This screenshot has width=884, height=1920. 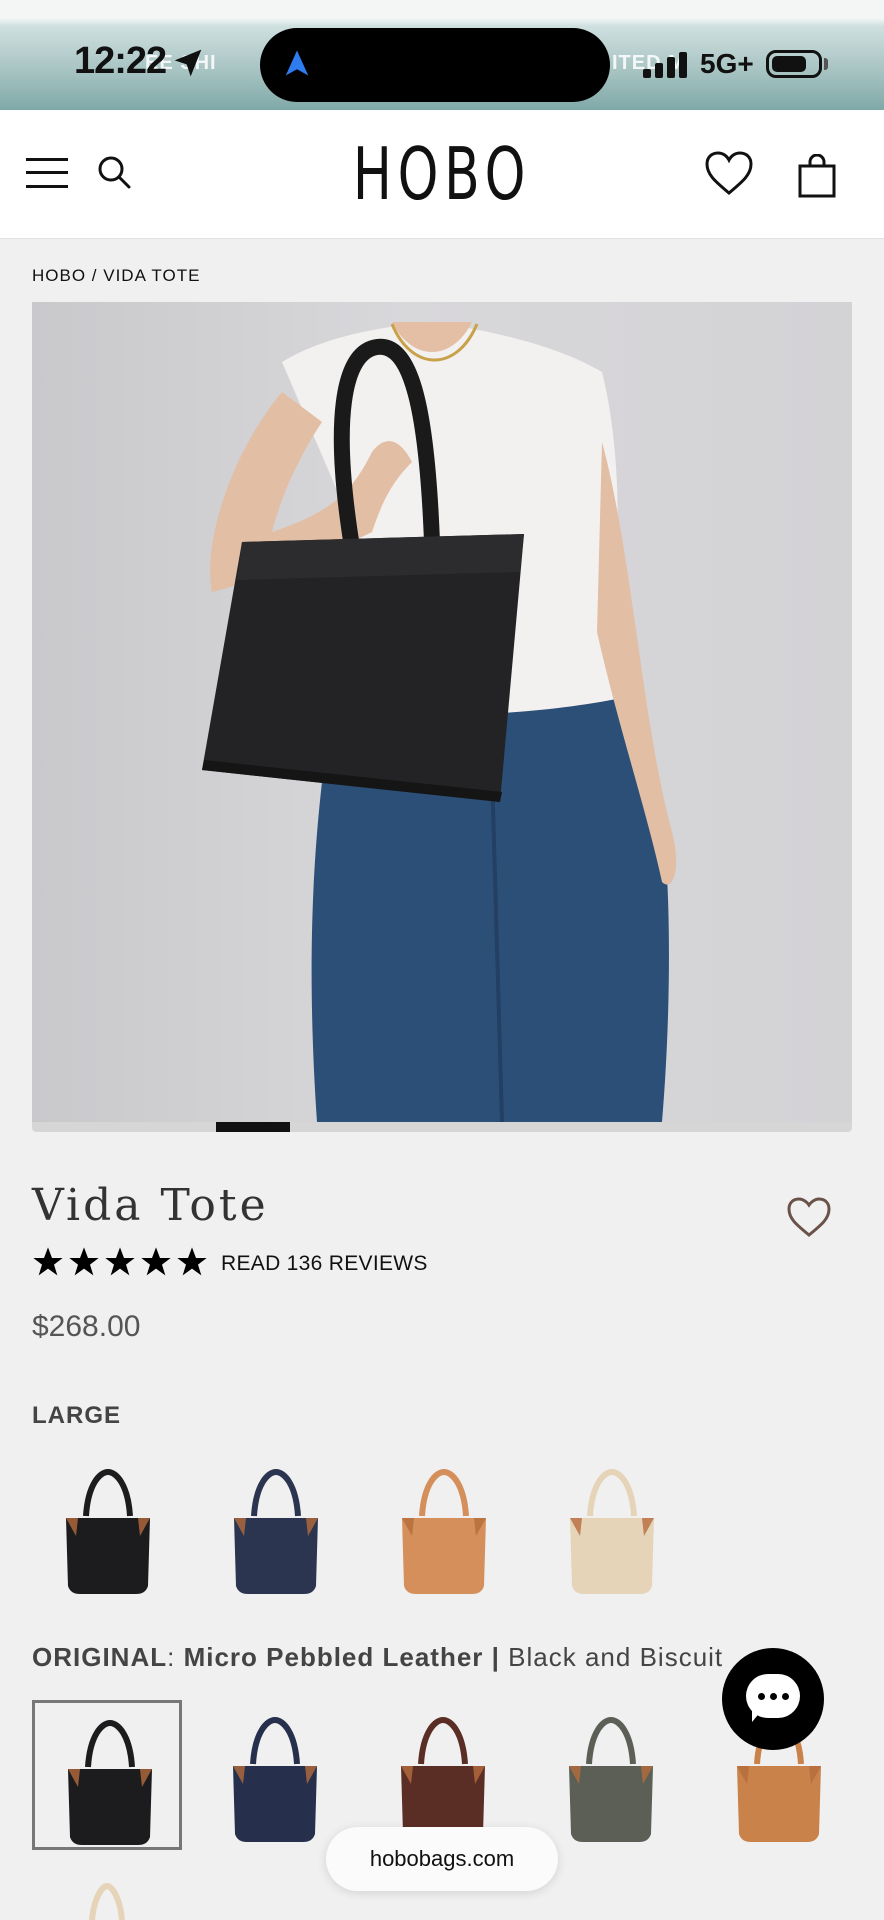 What do you see at coordinates (76, 1415) in the screenshot?
I see `size-label: LARGE` at bounding box center [76, 1415].